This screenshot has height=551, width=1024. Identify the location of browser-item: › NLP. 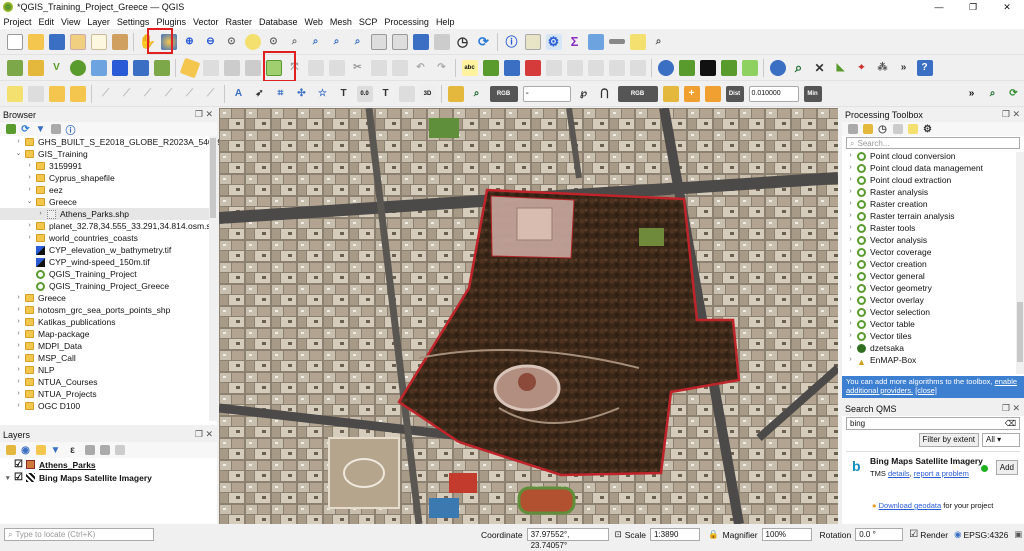
(108, 370).